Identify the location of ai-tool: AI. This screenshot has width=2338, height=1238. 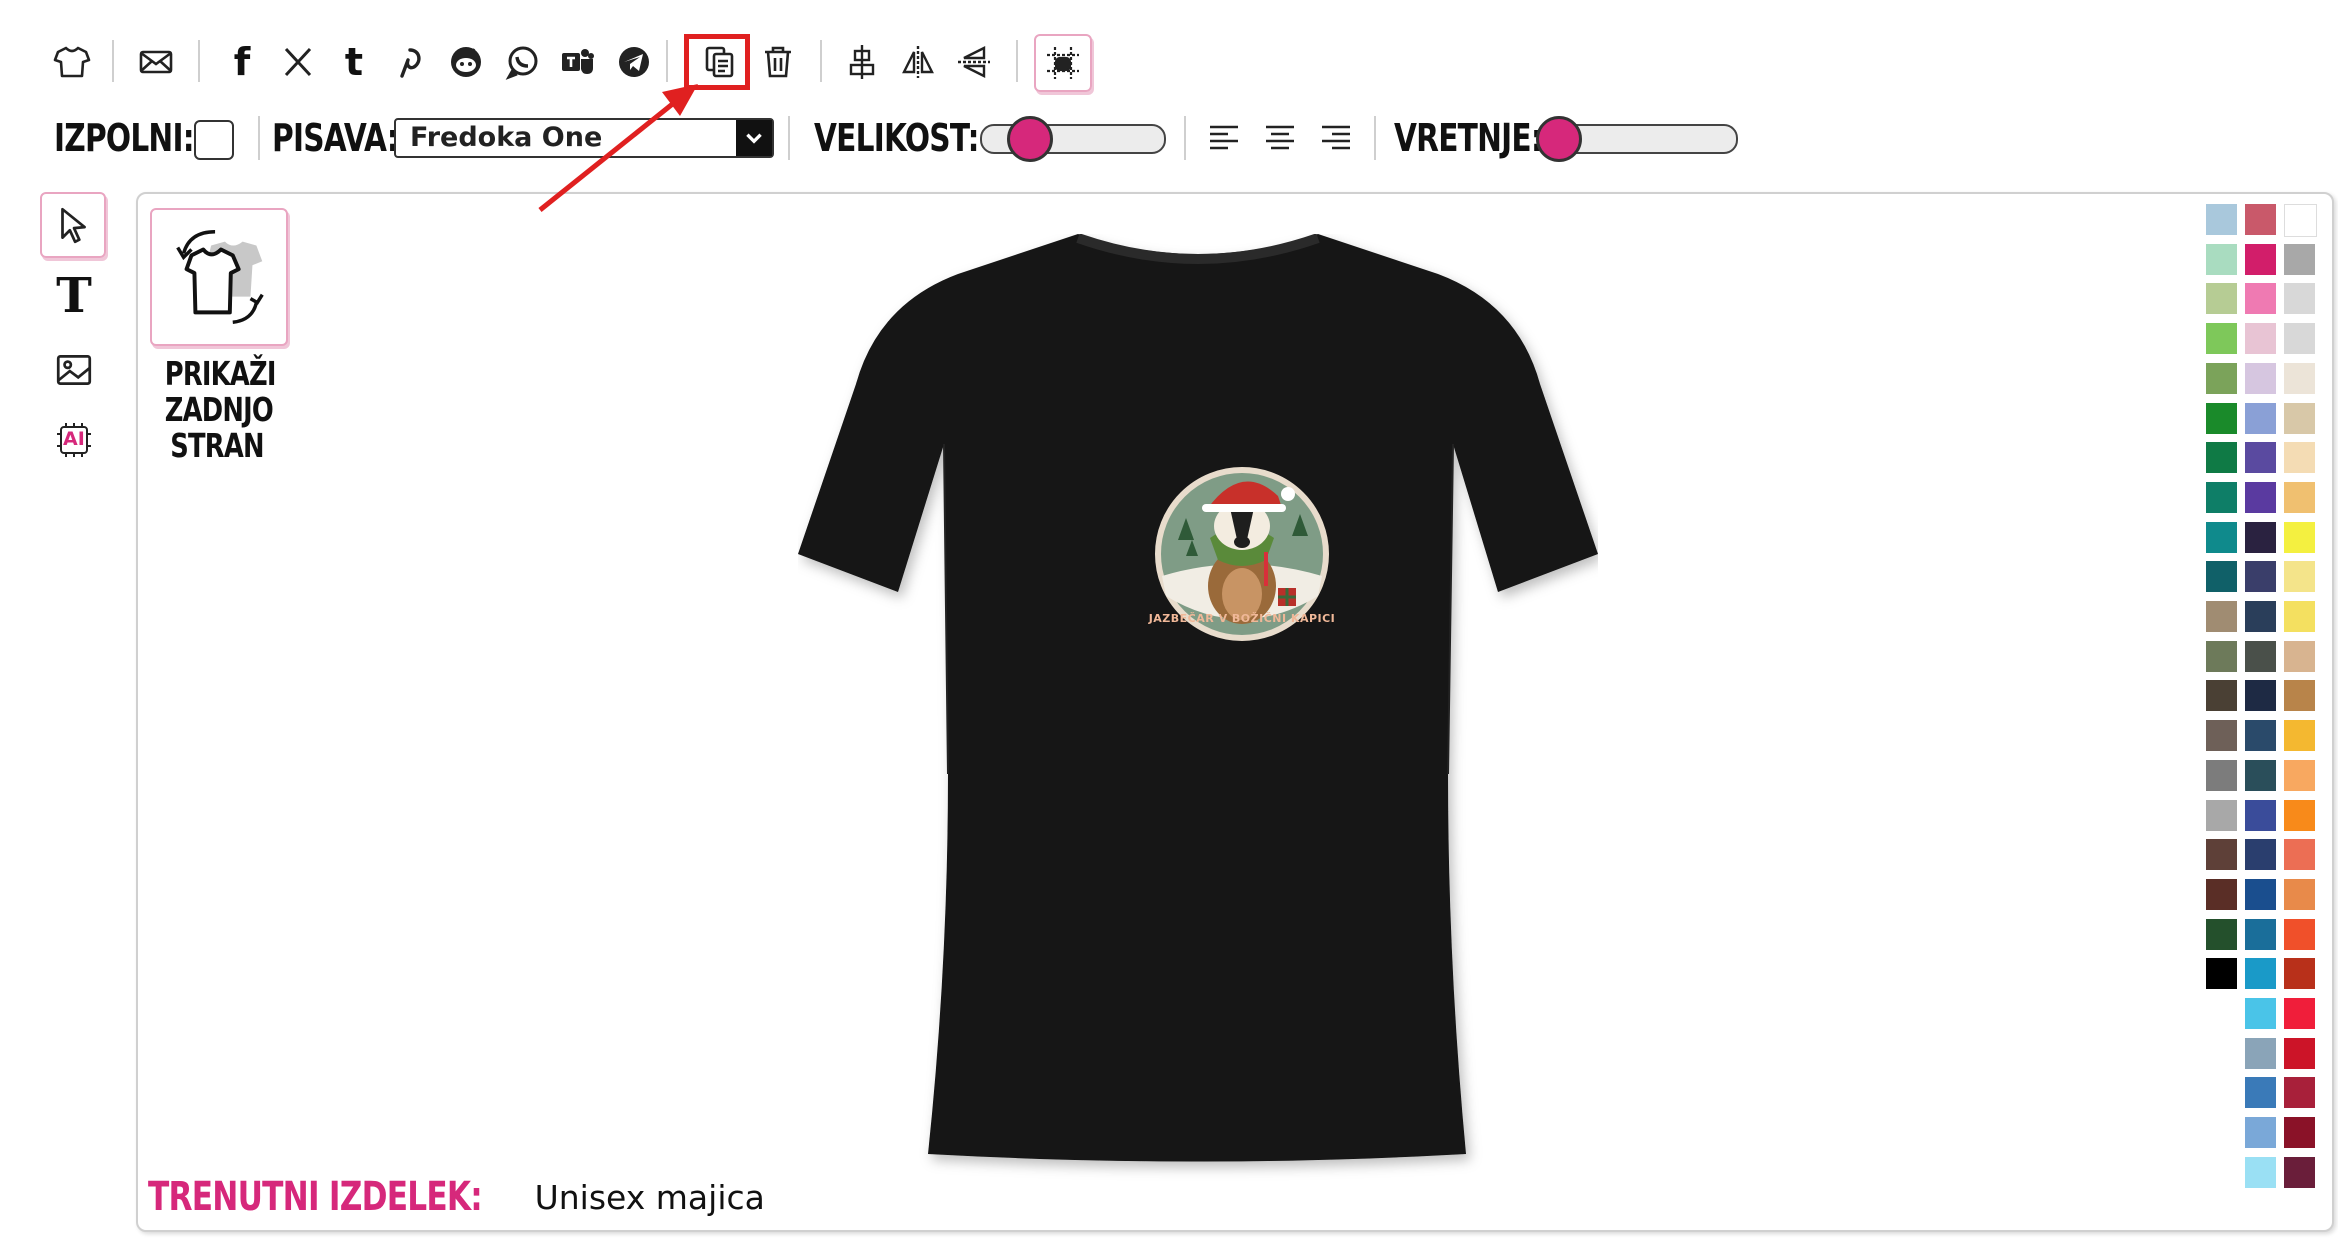
(74, 440).